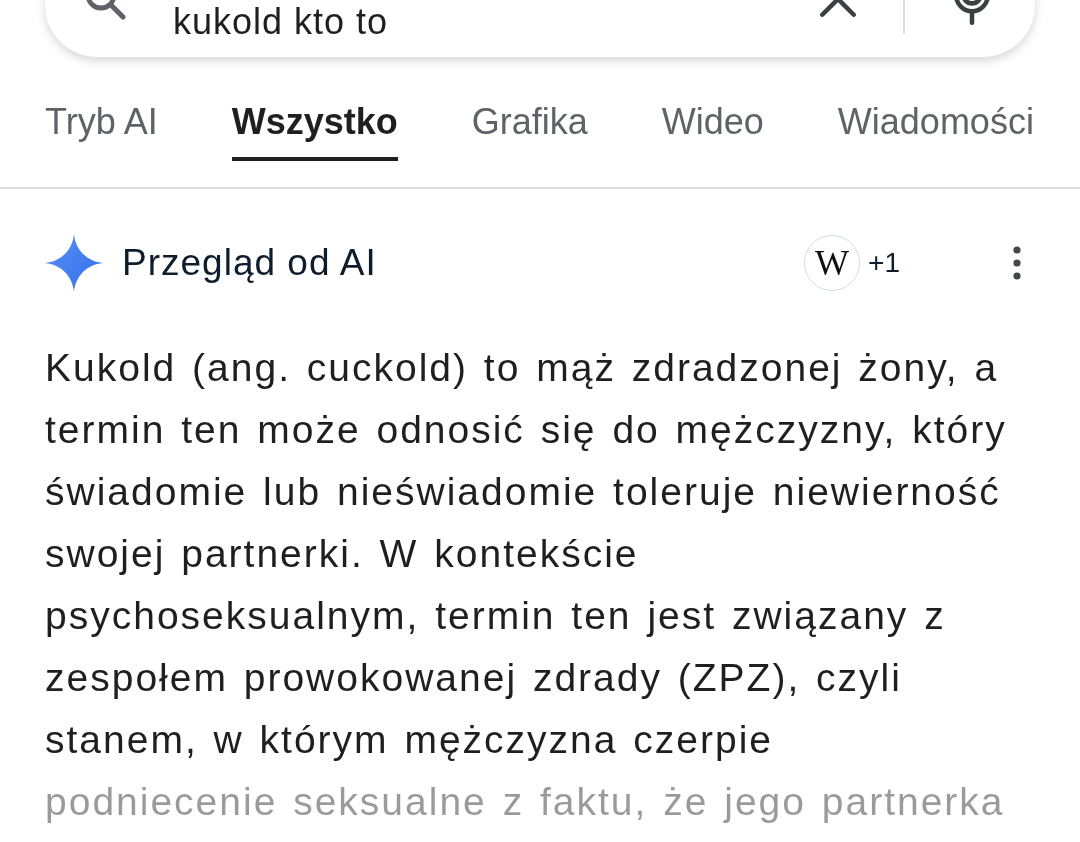 The image size is (1080, 842). I want to click on tab: Grafika, so click(529, 131).